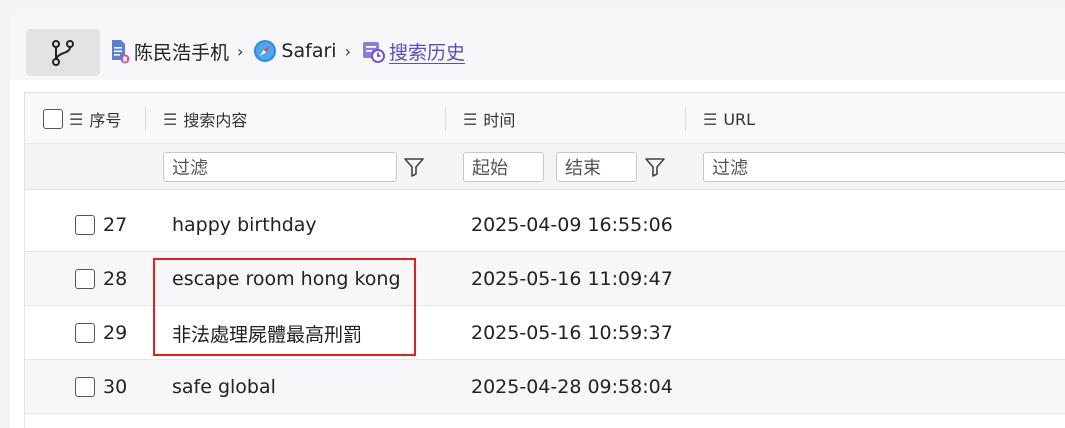 Image resolution: width=1065 pixels, height=428 pixels. I want to click on crumb-app: Safari, so click(295, 51).